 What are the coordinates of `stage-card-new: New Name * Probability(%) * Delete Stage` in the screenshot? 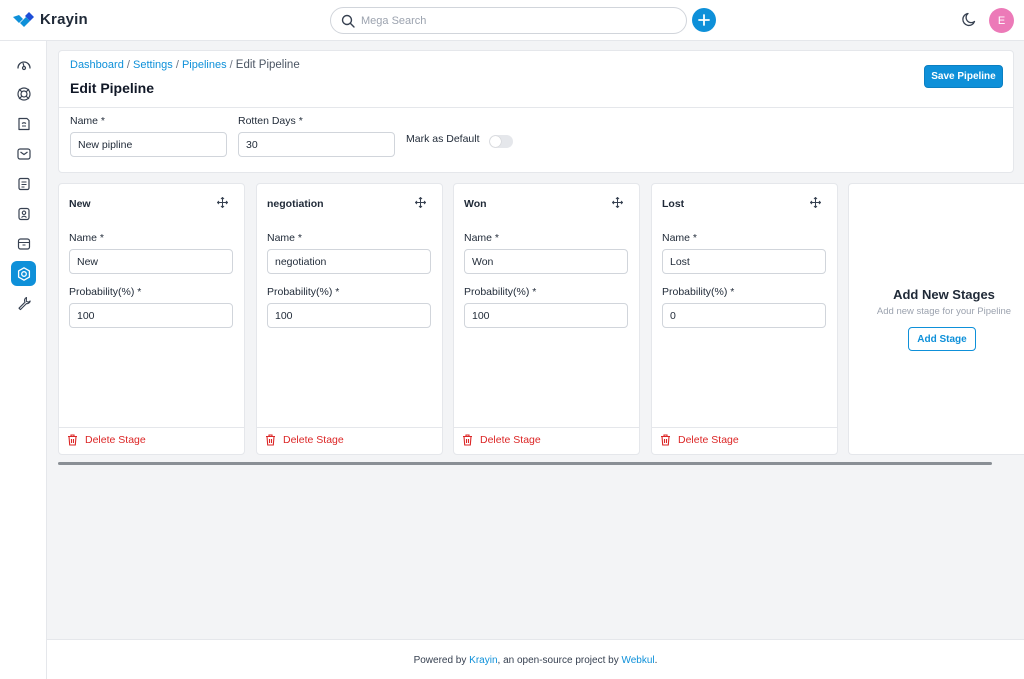 It's located at (151, 319).